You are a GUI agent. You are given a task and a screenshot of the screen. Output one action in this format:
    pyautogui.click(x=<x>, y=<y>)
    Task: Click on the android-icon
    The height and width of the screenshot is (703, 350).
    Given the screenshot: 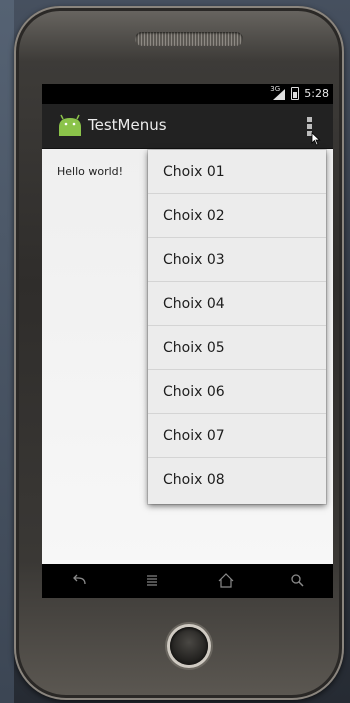 What is the action you would take?
    pyautogui.click(x=70, y=126)
    